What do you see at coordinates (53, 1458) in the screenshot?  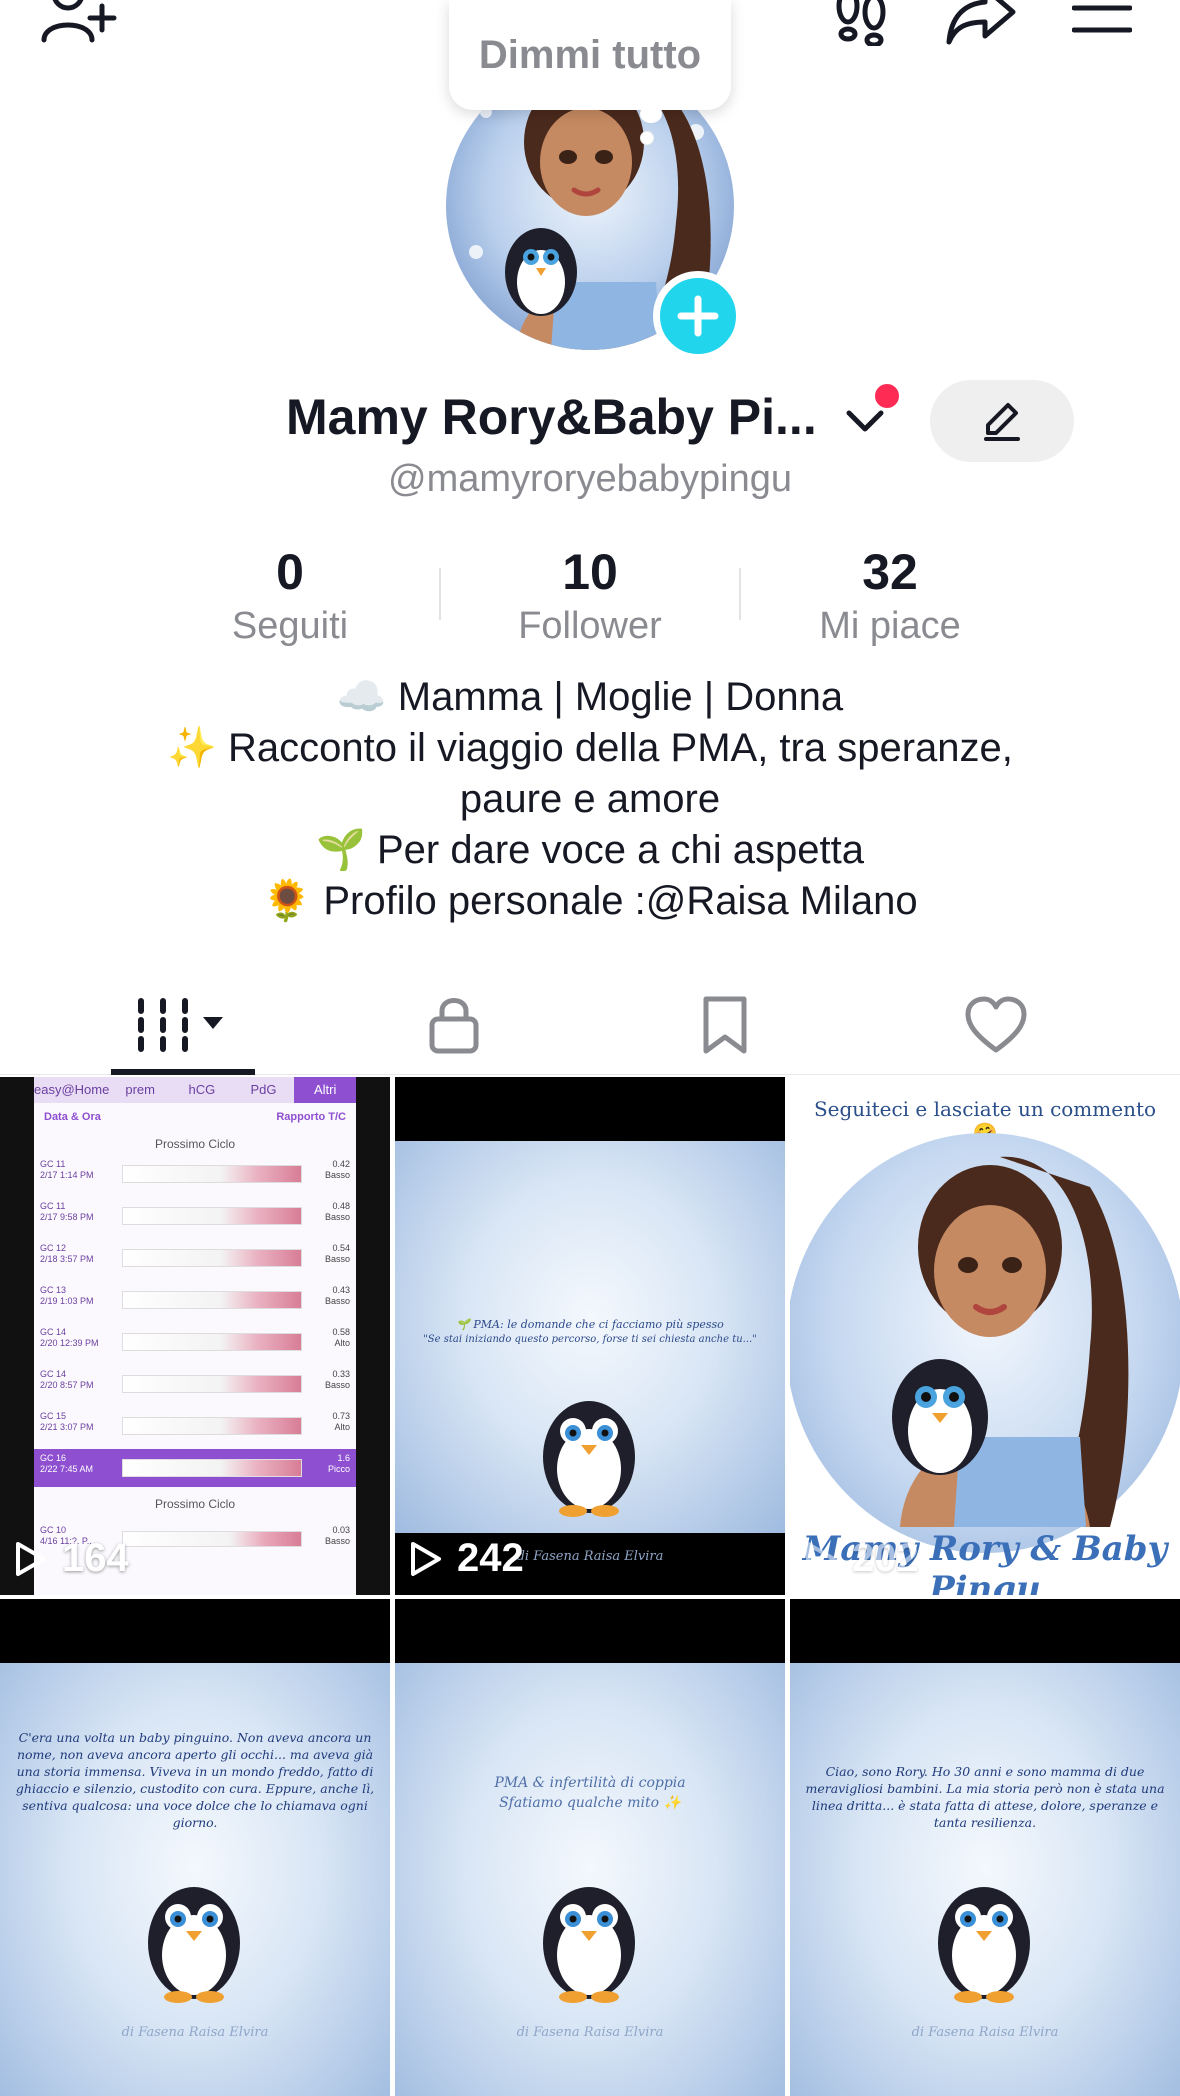 I see `chart-day: GC 16` at bounding box center [53, 1458].